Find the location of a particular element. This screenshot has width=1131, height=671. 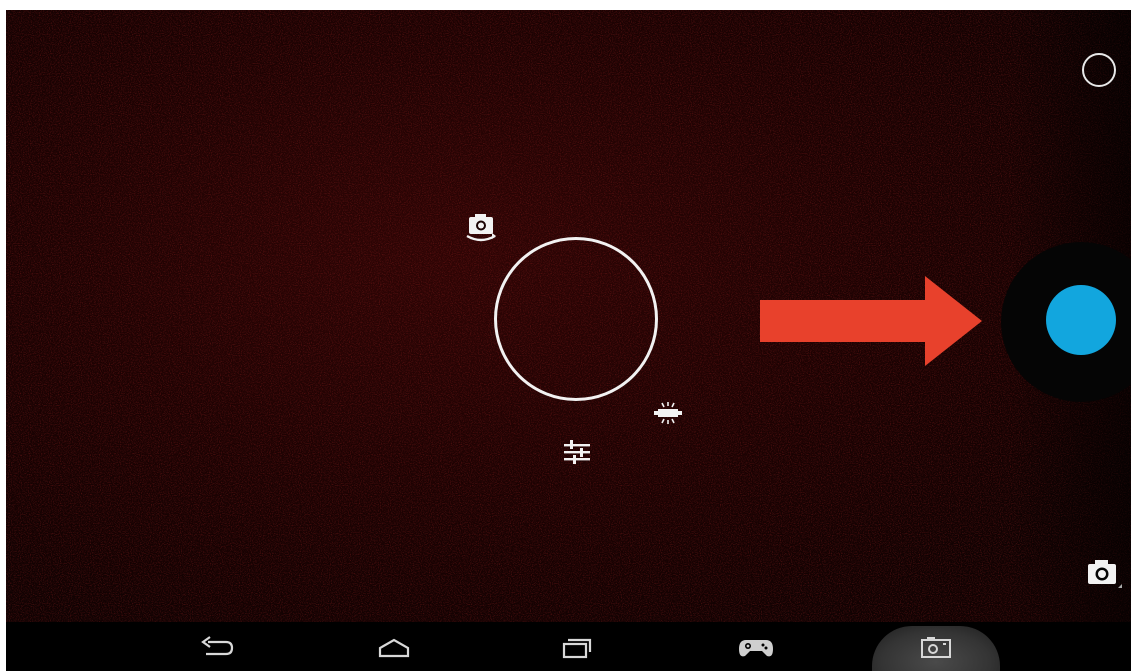

flash-icon is located at coordinates (668, 413).